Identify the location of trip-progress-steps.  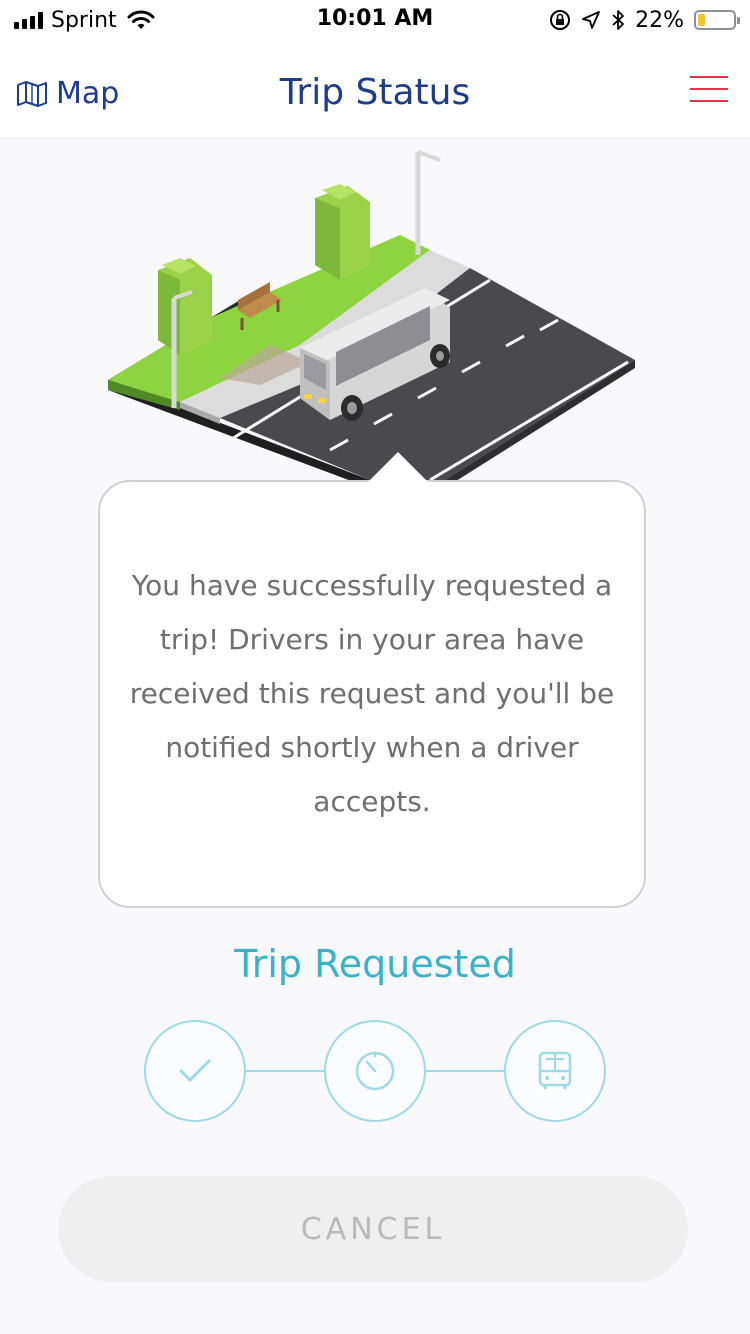
(375, 1071).